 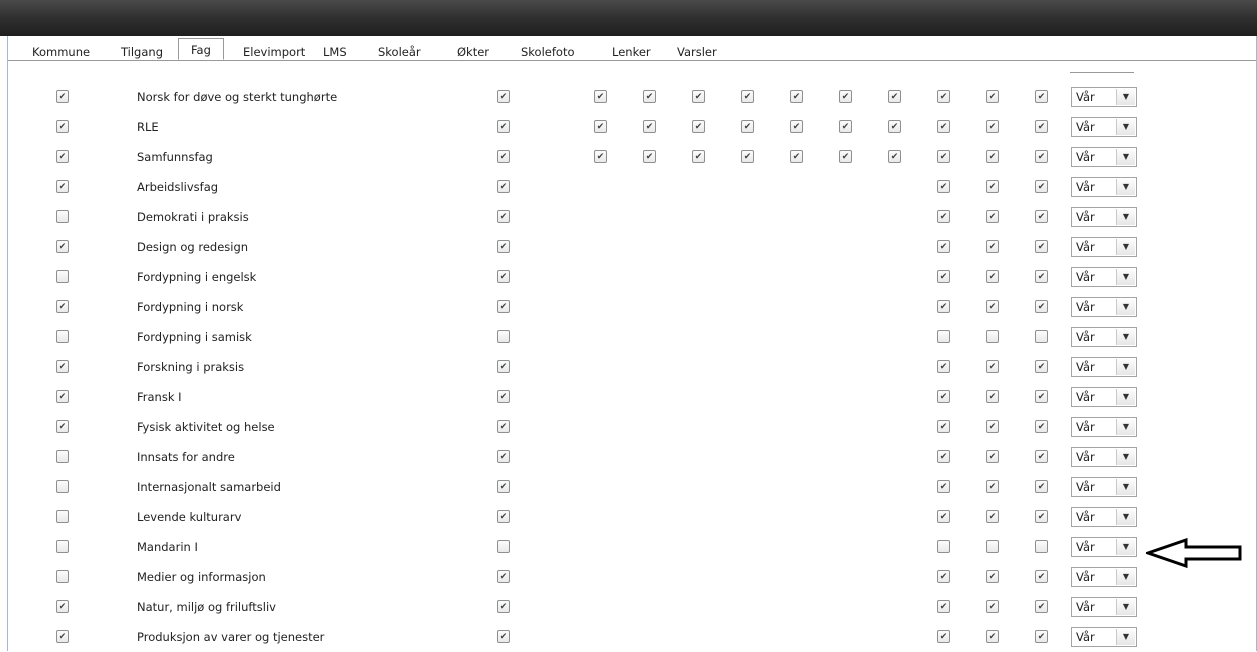 What do you see at coordinates (201, 49) in the screenshot?
I see `tab-fag: Fag` at bounding box center [201, 49].